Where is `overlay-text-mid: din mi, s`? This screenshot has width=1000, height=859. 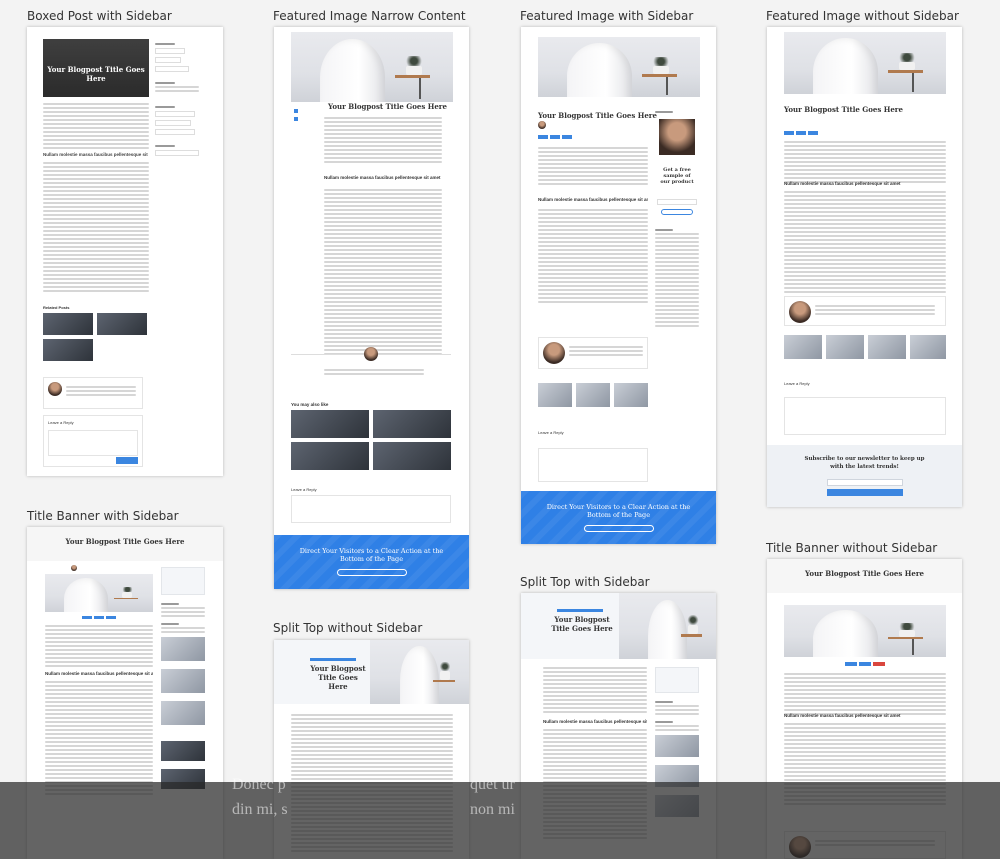 overlay-text-mid: din mi, s is located at coordinates (260, 809).